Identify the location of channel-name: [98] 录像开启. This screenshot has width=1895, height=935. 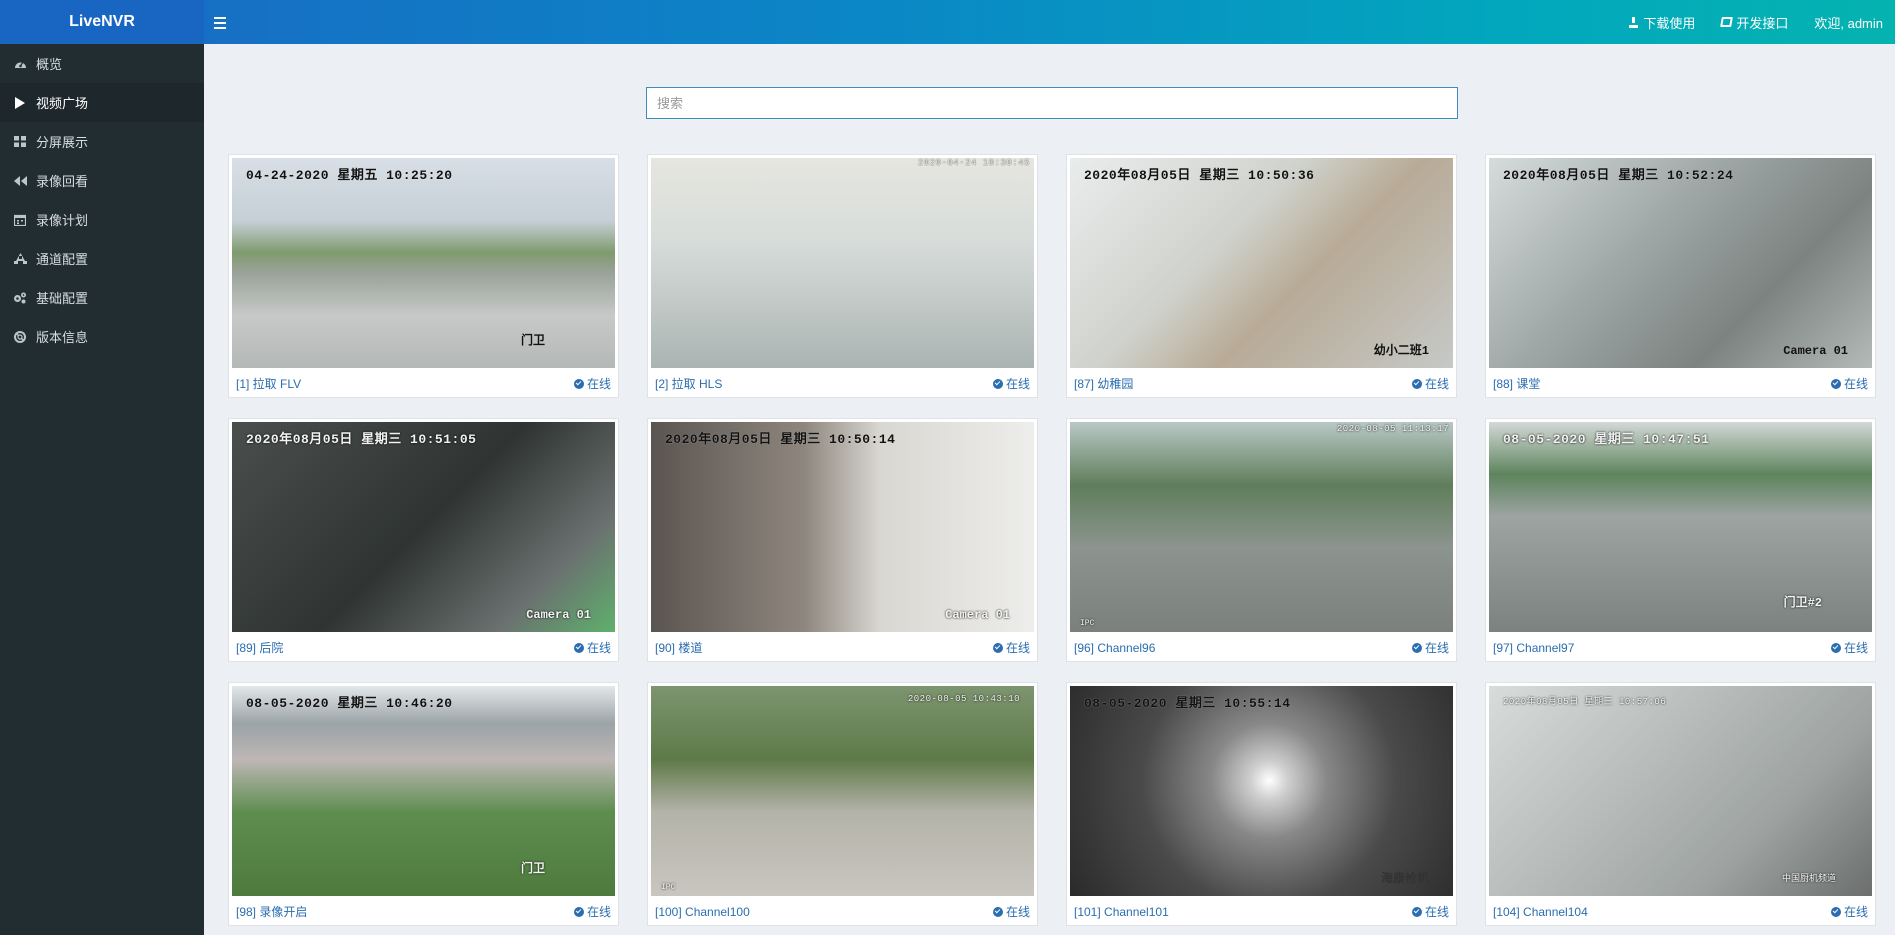
(271, 911).